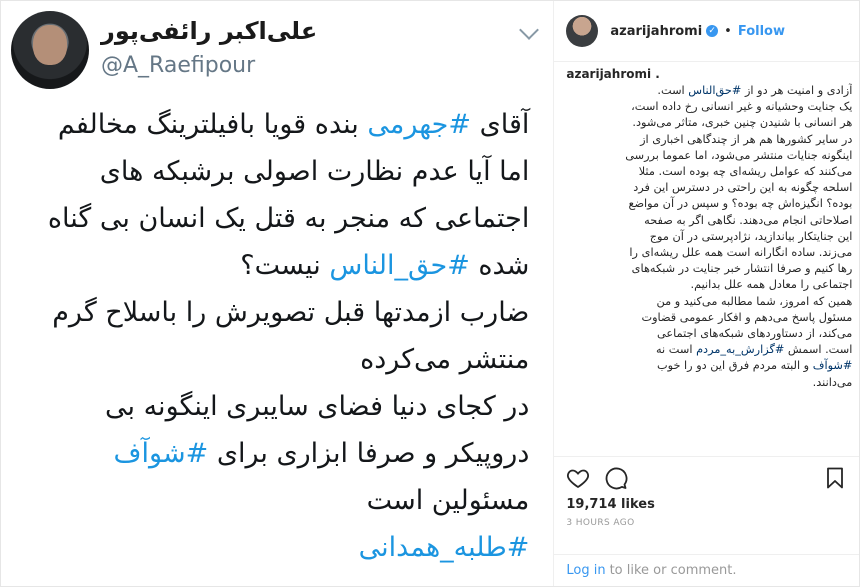  I want to click on tweet-header: علی‌اکبر رائفی‌پور @A_Raefipour, so click(277, 47).